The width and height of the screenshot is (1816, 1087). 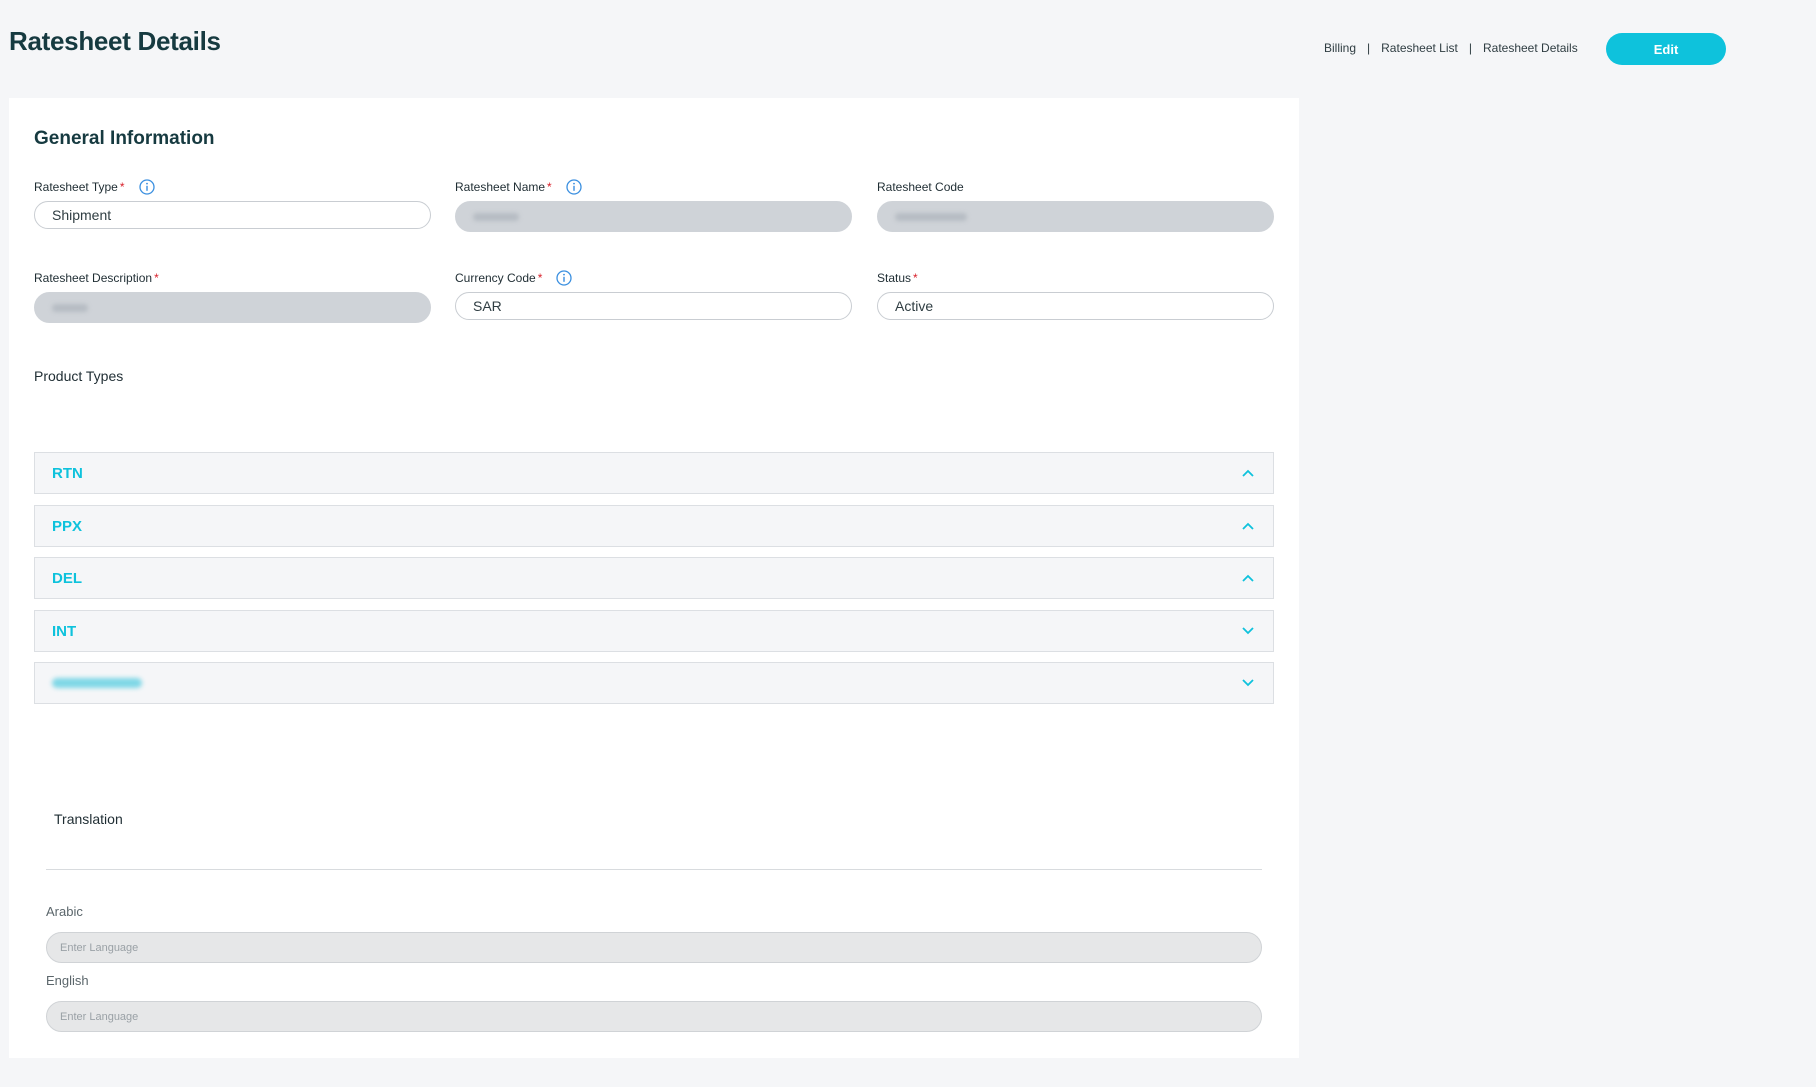 I want to click on ratesheet-name-field: Ratesheet Name *, so click(x=653, y=205).